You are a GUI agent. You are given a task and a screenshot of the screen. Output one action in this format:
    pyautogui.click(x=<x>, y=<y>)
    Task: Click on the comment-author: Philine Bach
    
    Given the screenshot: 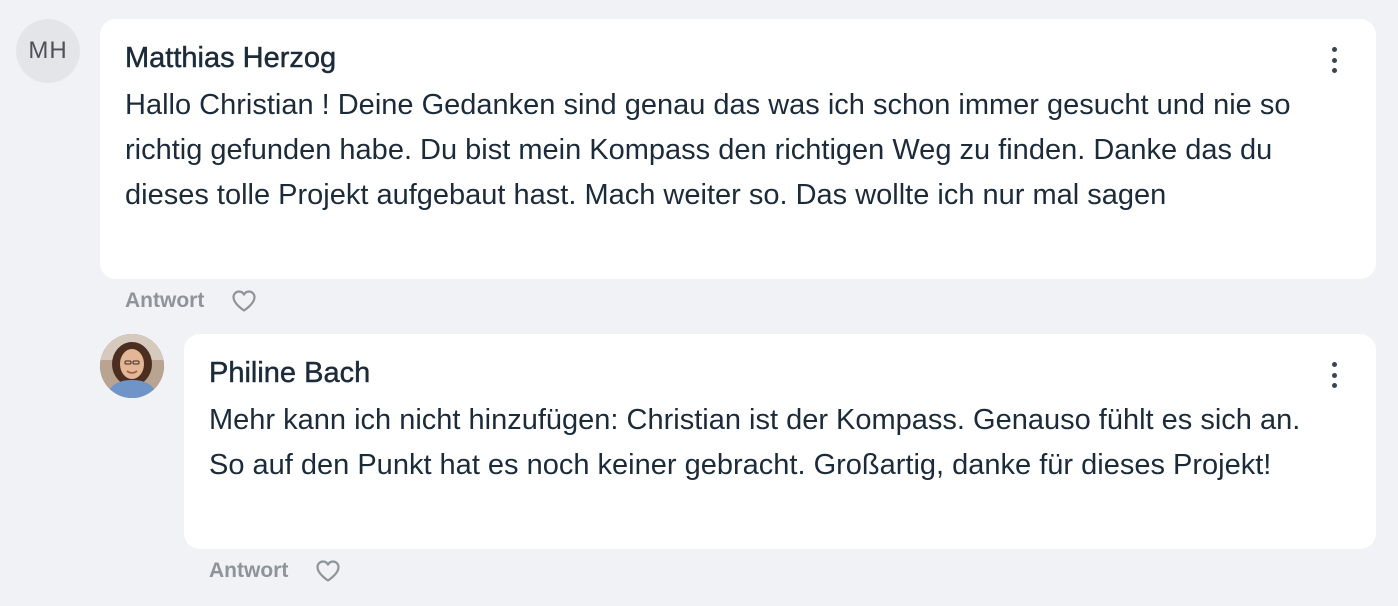 What is the action you would take?
    pyautogui.click(x=762, y=373)
    